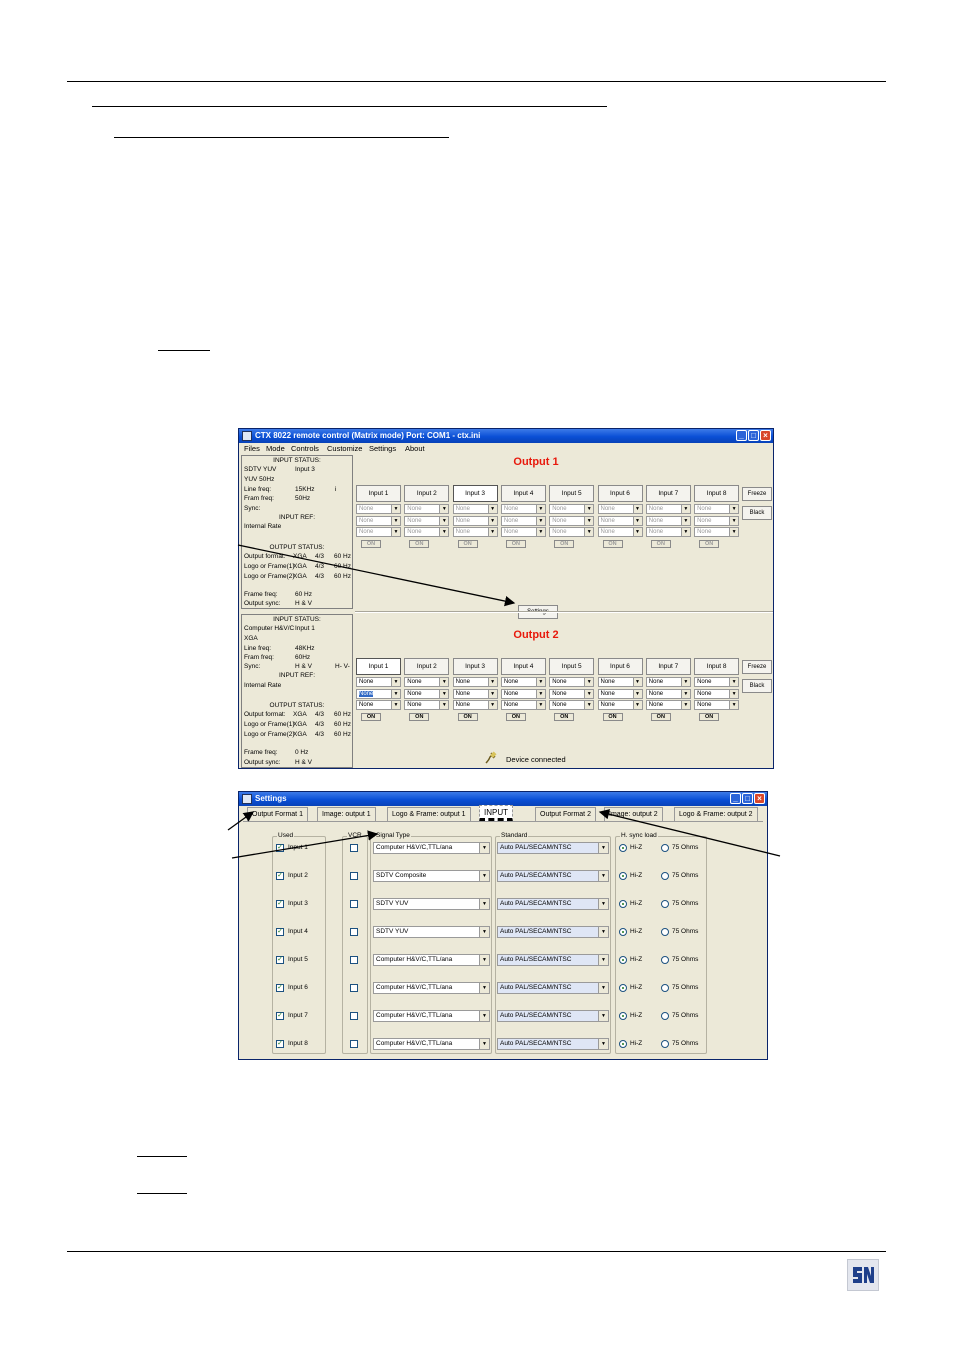  I want to click on arrow-to-output-format-1-tab, so click(241, 821).